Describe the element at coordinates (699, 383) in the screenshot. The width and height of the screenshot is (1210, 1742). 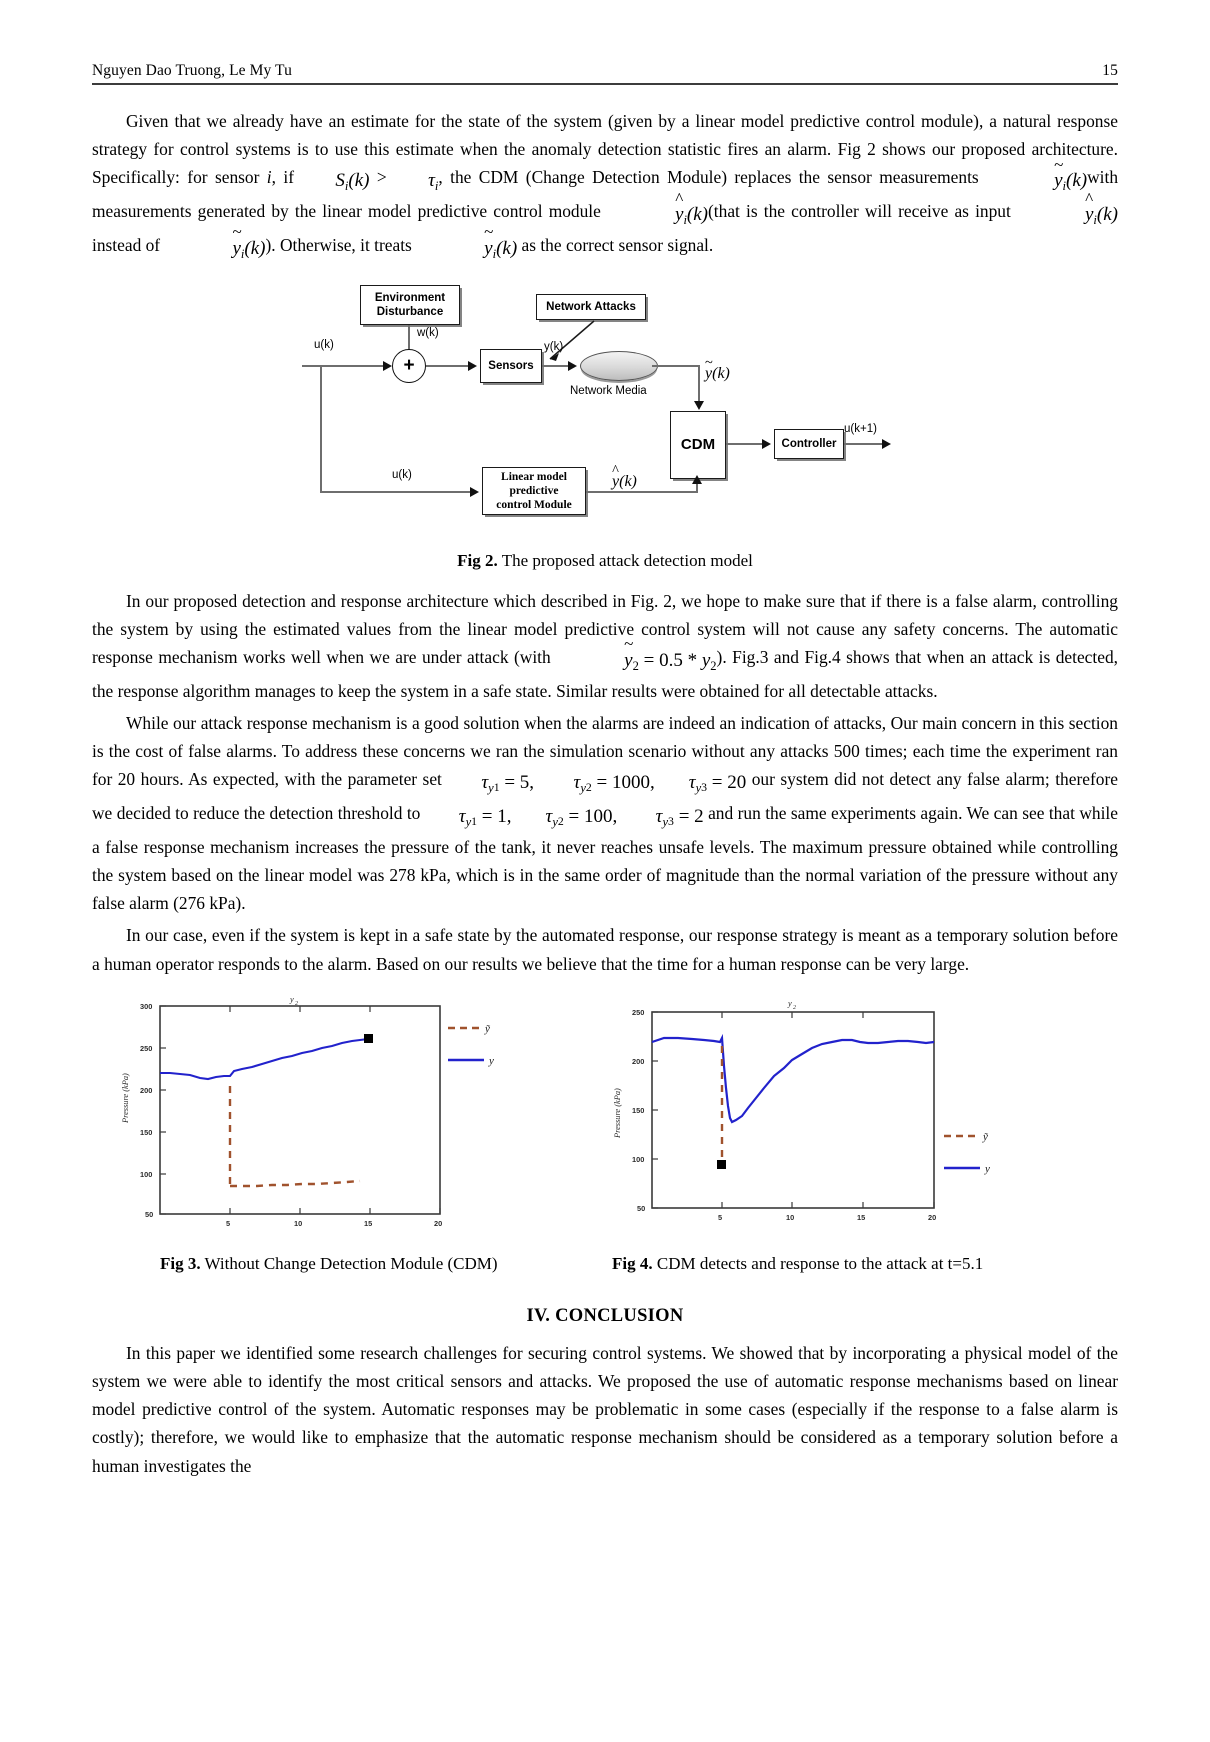
I see `line-media-down` at that location.